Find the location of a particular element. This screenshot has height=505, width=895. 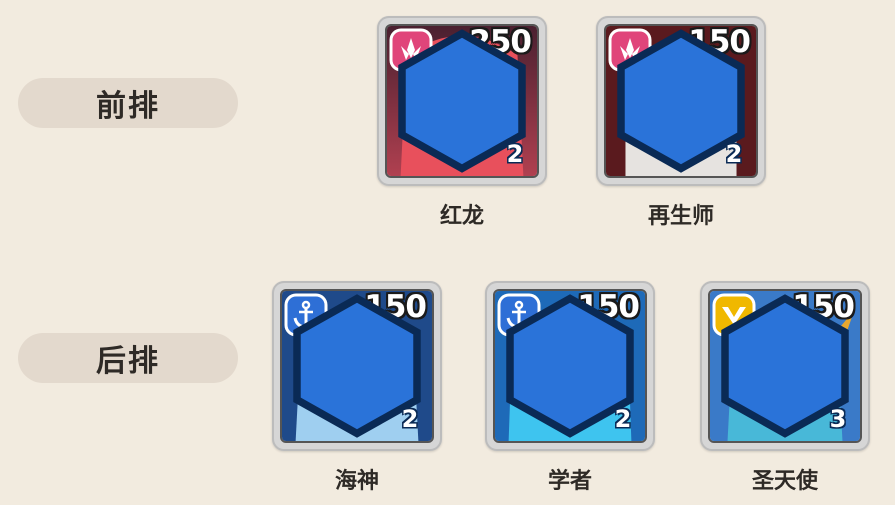

hero-card-regenerator: 150 2 再生师 is located at coordinates (681, 122).